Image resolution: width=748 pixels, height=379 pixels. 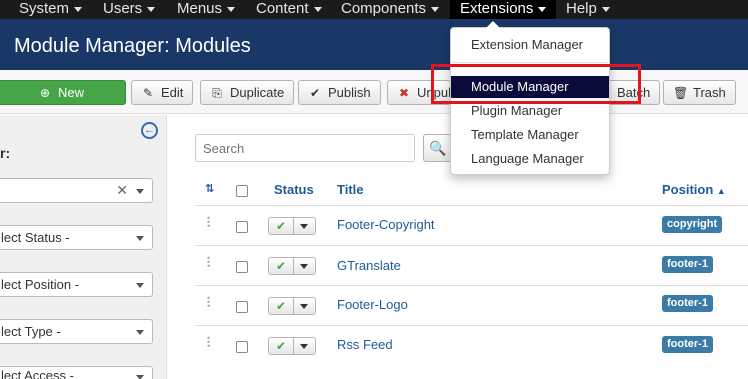 I want to click on menu-item-template-manager: Template Manager, so click(x=530, y=135).